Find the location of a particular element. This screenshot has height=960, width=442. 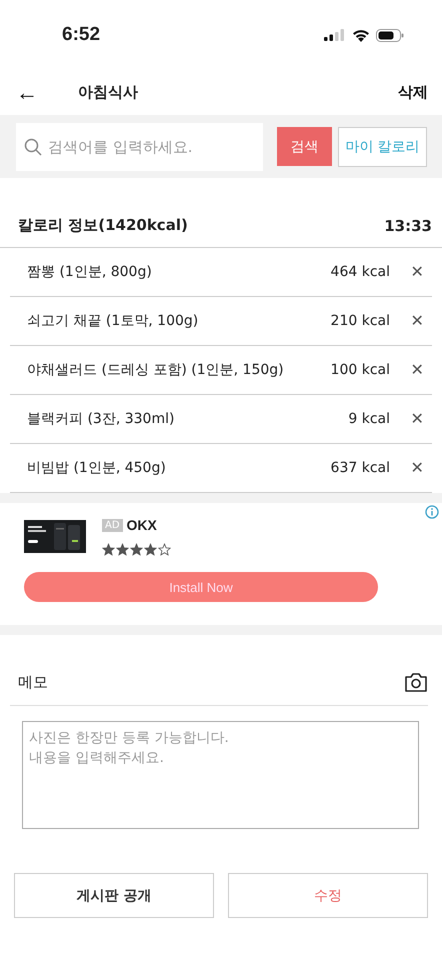

memo-field: 사진은 한장만 등록 가능합니다. 내용을 입력해주세요. is located at coordinates (220, 775).